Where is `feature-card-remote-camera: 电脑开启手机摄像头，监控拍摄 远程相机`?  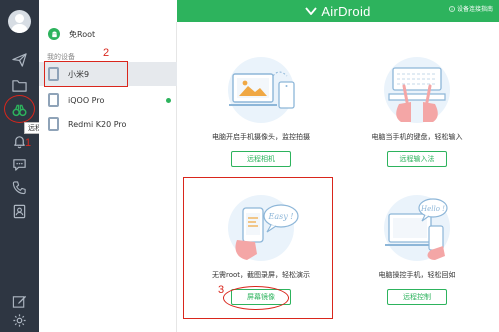
feature-card-remote-camera: 电脑开启手机摄像头，监控拍摄 远程相机 is located at coordinates (261, 114).